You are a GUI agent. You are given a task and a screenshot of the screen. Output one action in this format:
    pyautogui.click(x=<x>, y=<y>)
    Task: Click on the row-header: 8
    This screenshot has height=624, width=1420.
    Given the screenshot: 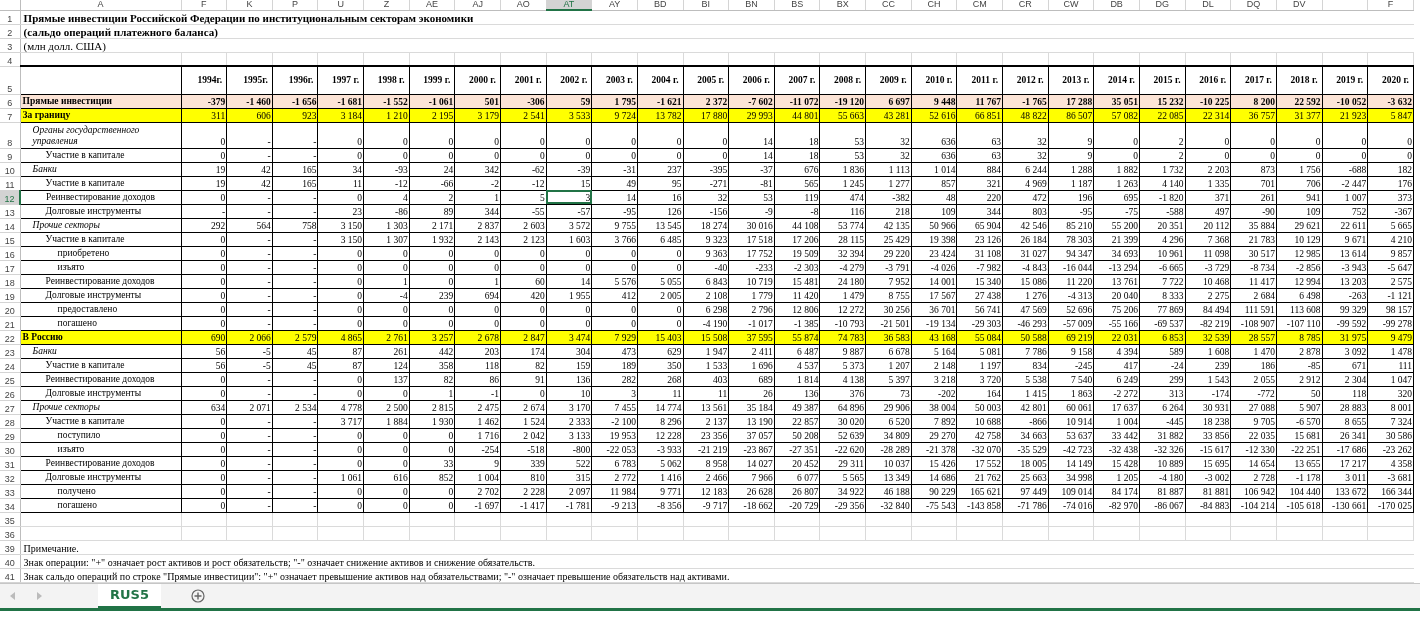 What is the action you would take?
    pyautogui.click(x=10, y=135)
    